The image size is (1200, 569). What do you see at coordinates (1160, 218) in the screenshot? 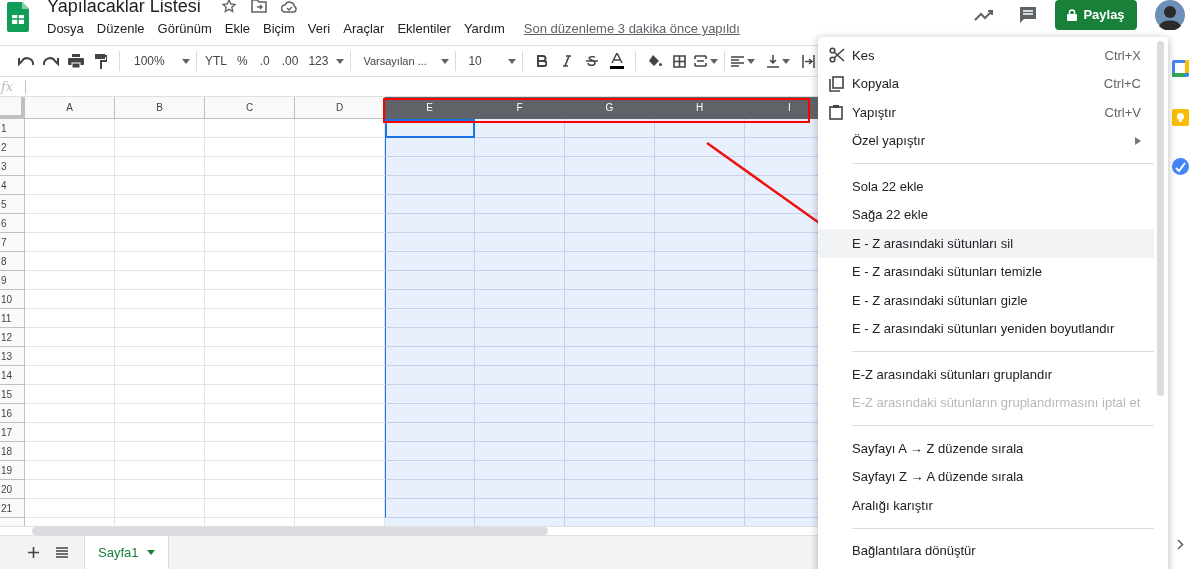
I see `menu-scrollbar` at bounding box center [1160, 218].